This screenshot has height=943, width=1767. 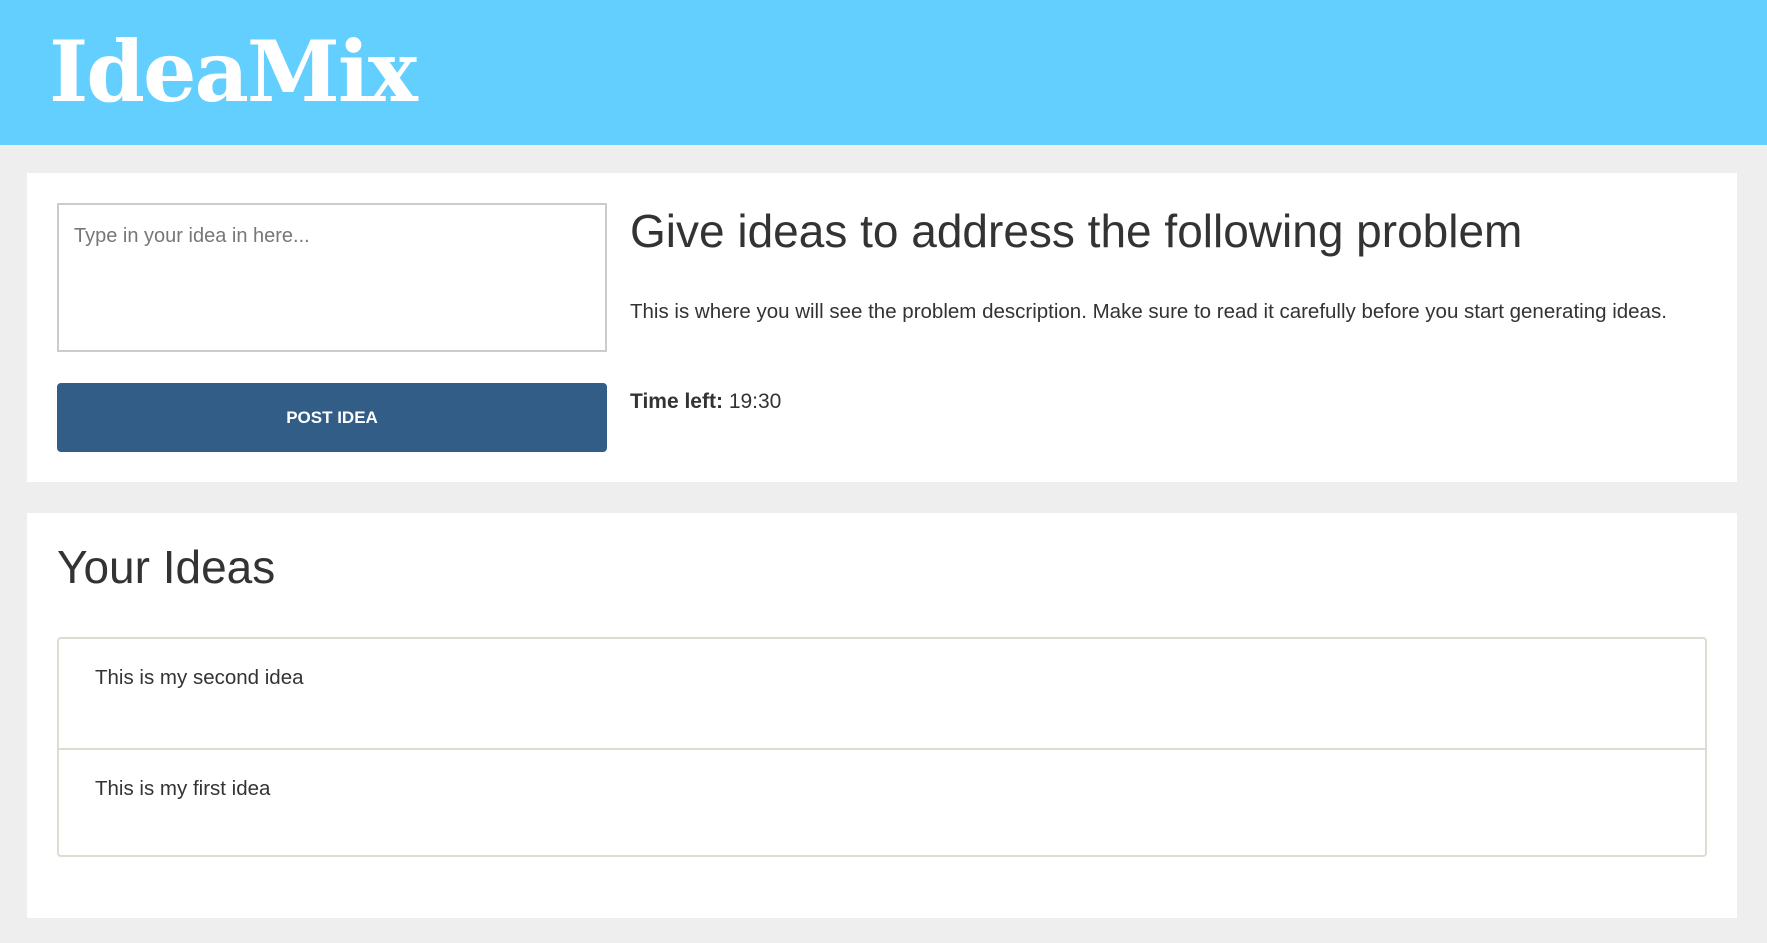 What do you see at coordinates (166, 567) in the screenshot?
I see `your-ideas-title: Your Ideas` at bounding box center [166, 567].